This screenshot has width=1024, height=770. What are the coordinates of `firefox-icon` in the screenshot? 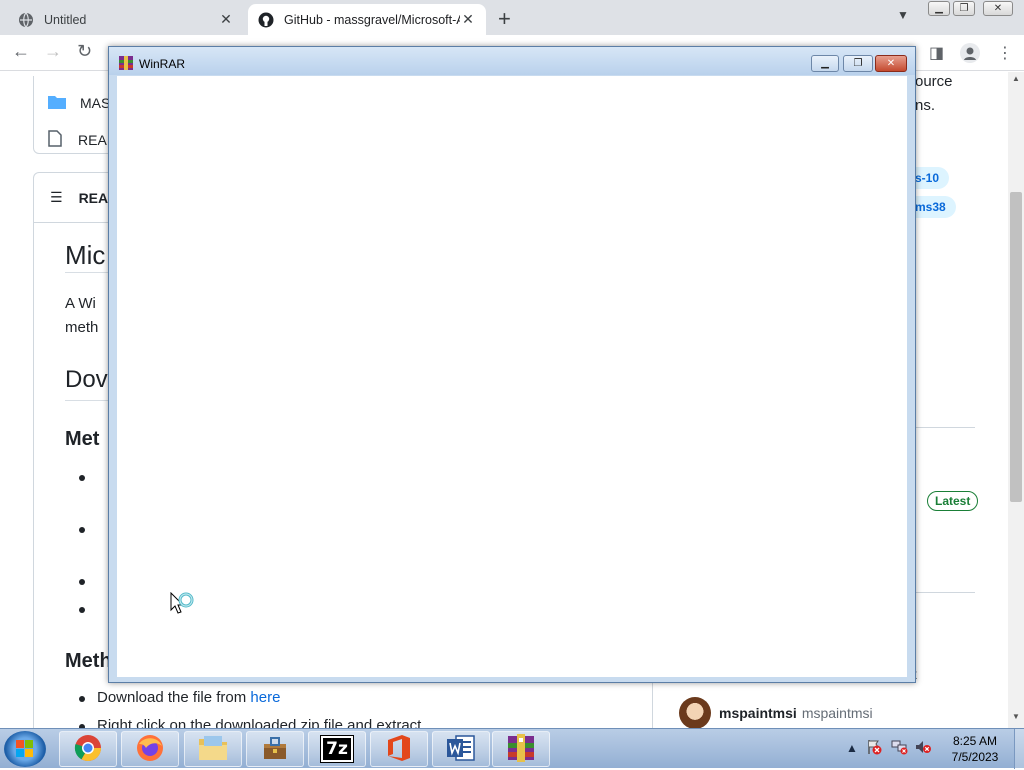 It's located at (150, 749).